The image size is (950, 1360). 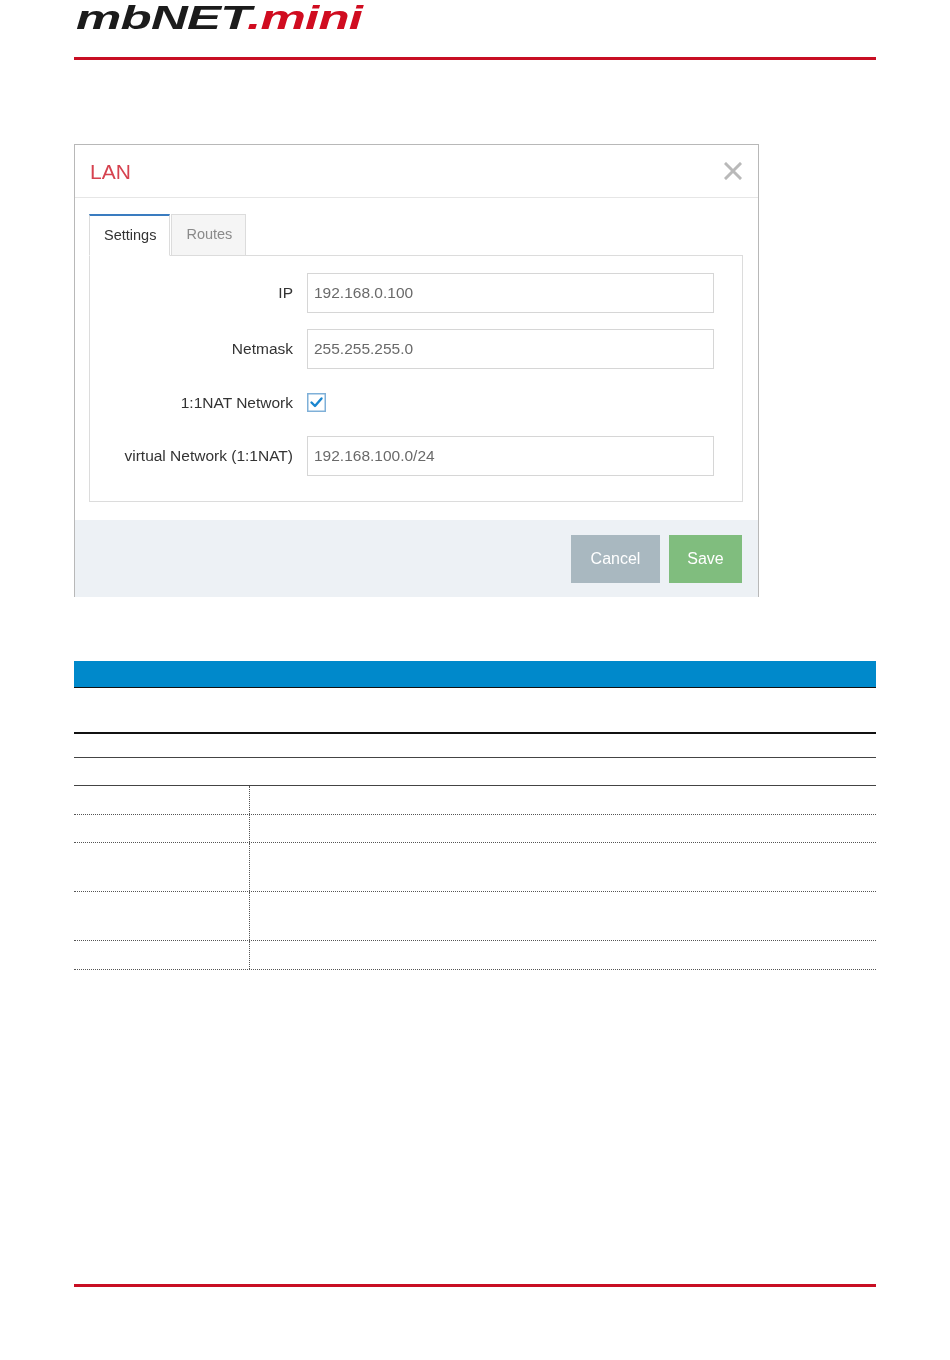 I want to click on tab: Routes, so click(x=209, y=235).